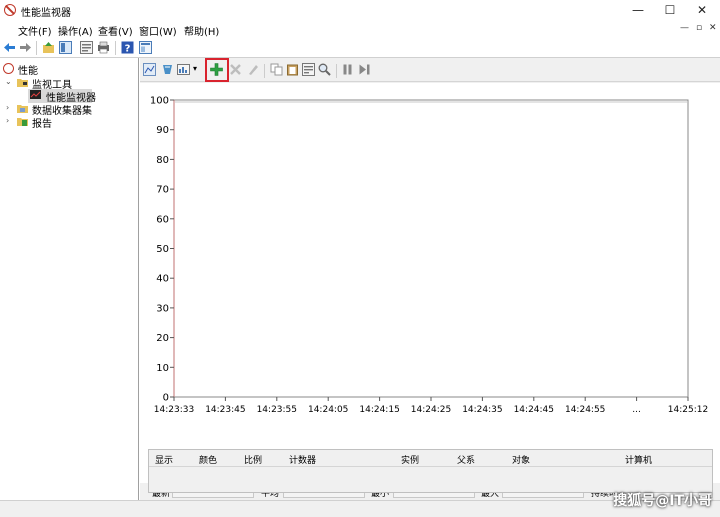  I want to click on y-tick-label: 100, so click(159, 101).